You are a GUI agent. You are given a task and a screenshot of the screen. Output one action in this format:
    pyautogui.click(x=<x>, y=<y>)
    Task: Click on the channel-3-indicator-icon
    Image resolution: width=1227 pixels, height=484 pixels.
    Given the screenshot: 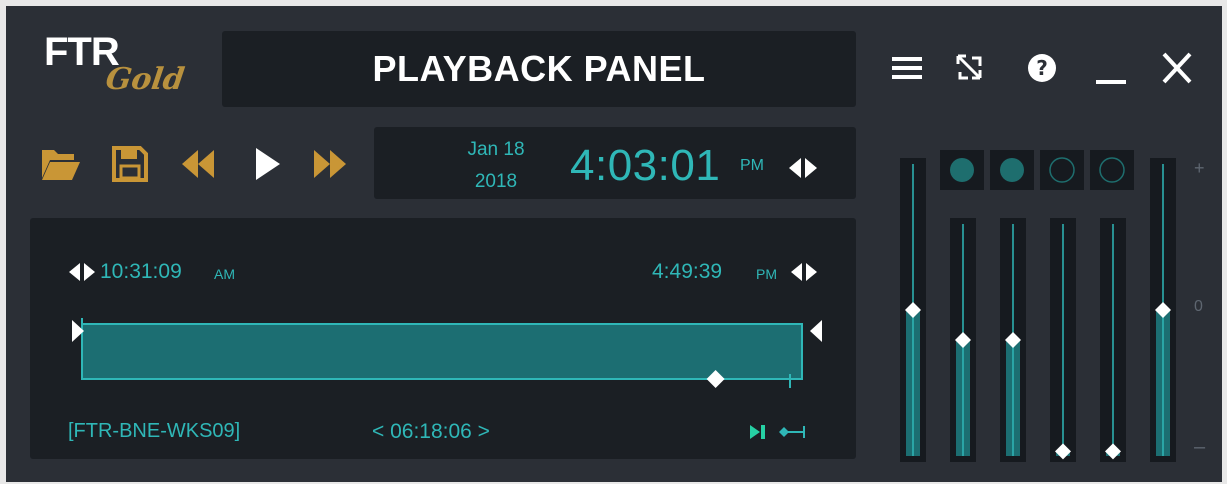 What is the action you would take?
    pyautogui.click(x=1062, y=170)
    